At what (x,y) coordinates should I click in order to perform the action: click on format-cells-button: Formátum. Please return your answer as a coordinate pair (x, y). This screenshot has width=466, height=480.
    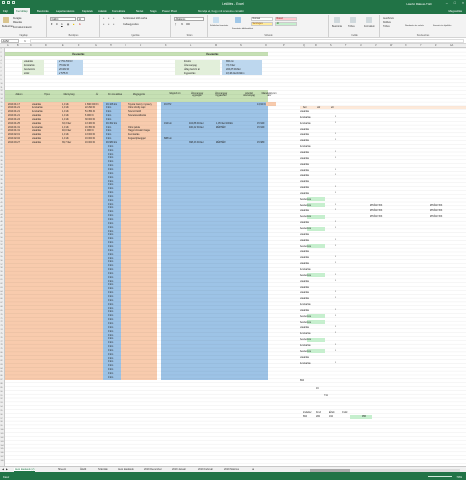
    Looking at the image, I should click on (369, 26).